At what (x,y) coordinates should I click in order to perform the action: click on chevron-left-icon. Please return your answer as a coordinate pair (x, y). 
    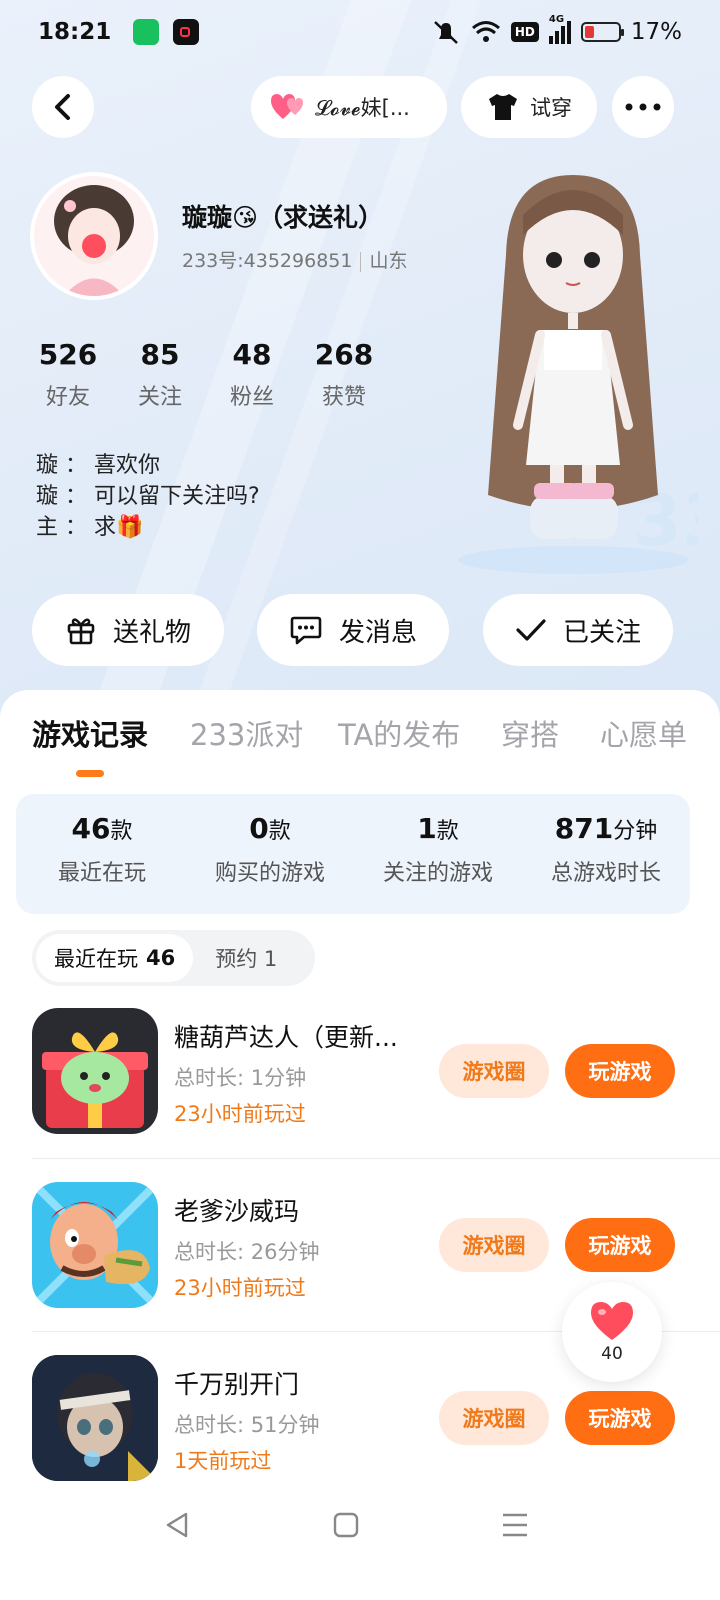
    Looking at the image, I should click on (62, 107).